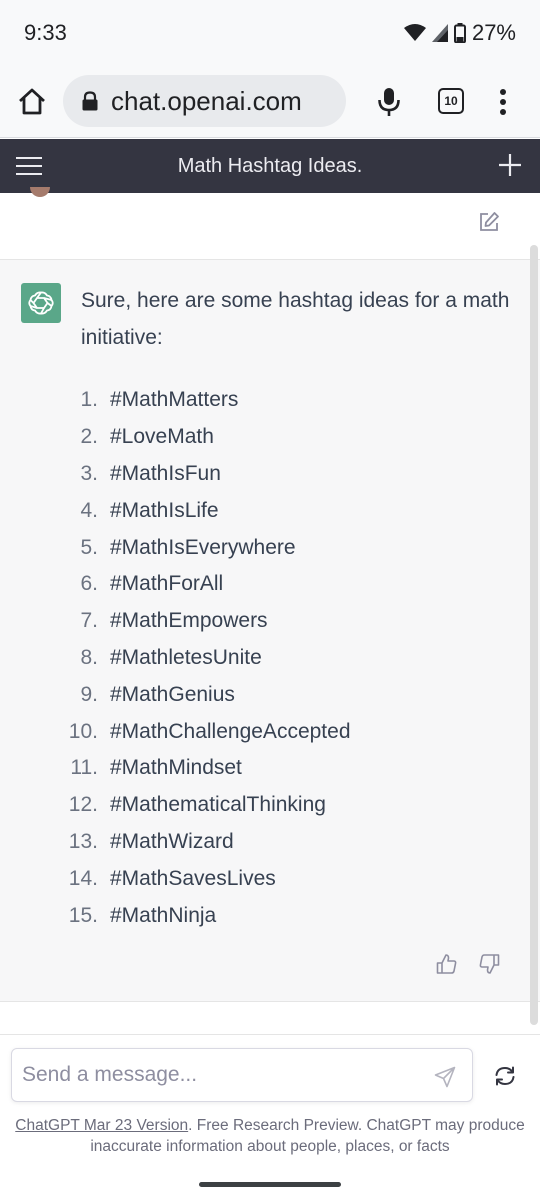  I want to click on home-icon, so click(32, 102).